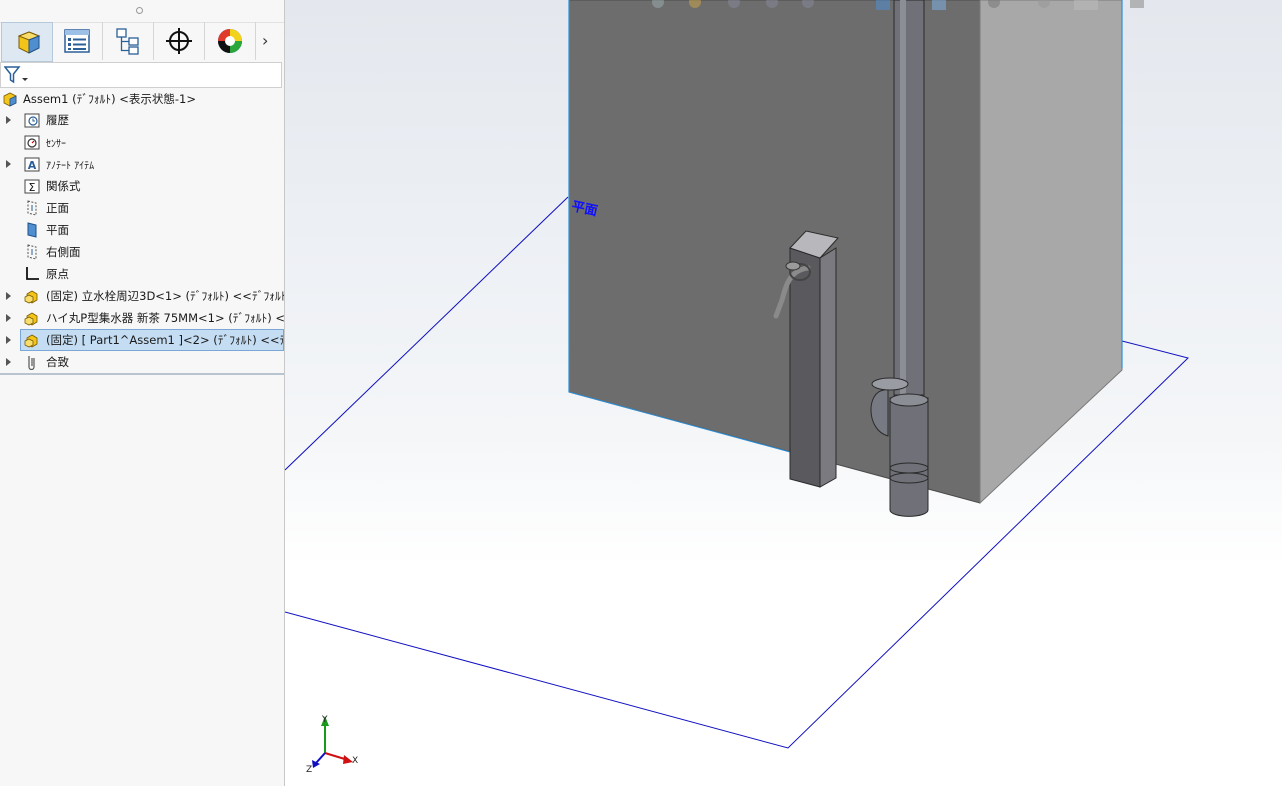 This screenshot has width=1282, height=786. Describe the element at coordinates (63, 186) in the screenshot. I see `tree-item-label: 関係式` at that location.